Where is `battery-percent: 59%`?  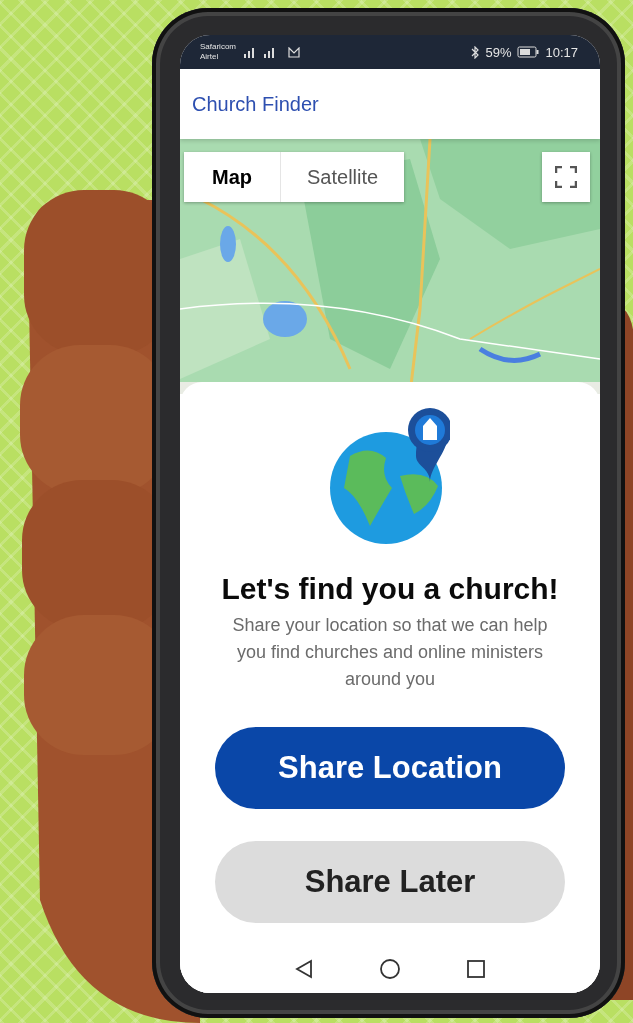 battery-percent: 59% is located at coordinates (498, 52).